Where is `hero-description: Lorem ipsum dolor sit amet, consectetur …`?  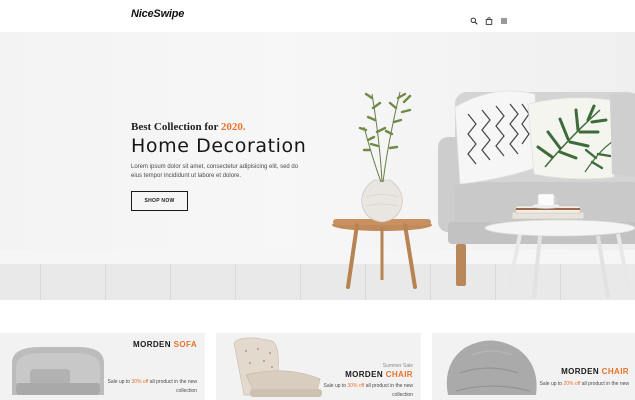
hero-description: Lorem ipsum dolor sit amet, consectetur … is located at coordinates (215, 171).